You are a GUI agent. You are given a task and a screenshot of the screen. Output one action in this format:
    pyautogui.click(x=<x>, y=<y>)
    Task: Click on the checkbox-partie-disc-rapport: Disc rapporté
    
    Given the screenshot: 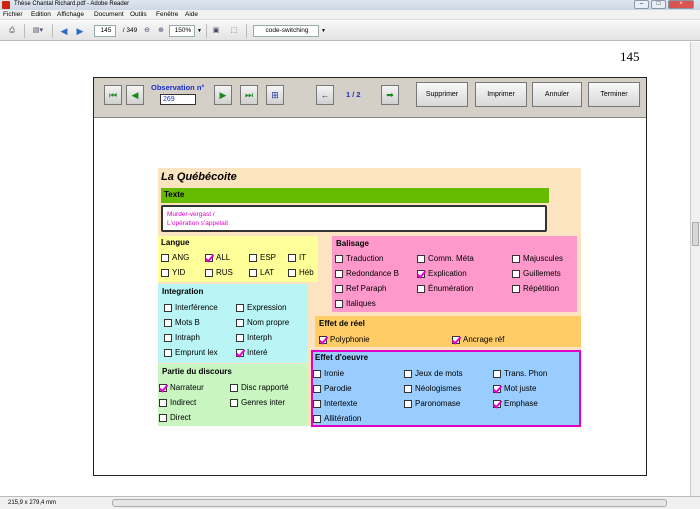 What is the action you would take?
    pyautogui.click(x=259, y=387)
    